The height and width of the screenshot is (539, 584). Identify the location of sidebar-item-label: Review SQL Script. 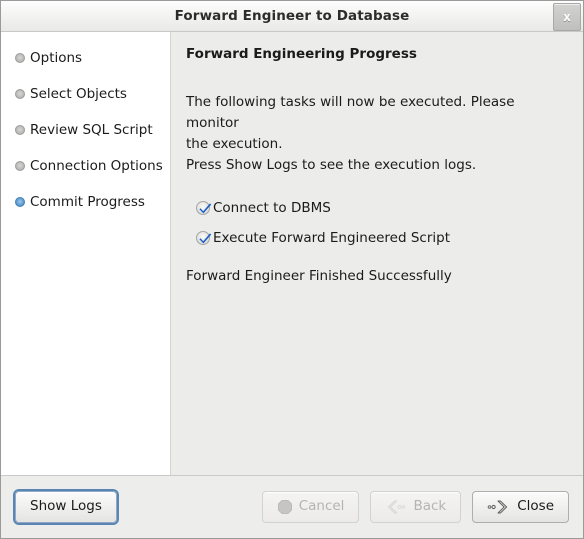
(91, 130).